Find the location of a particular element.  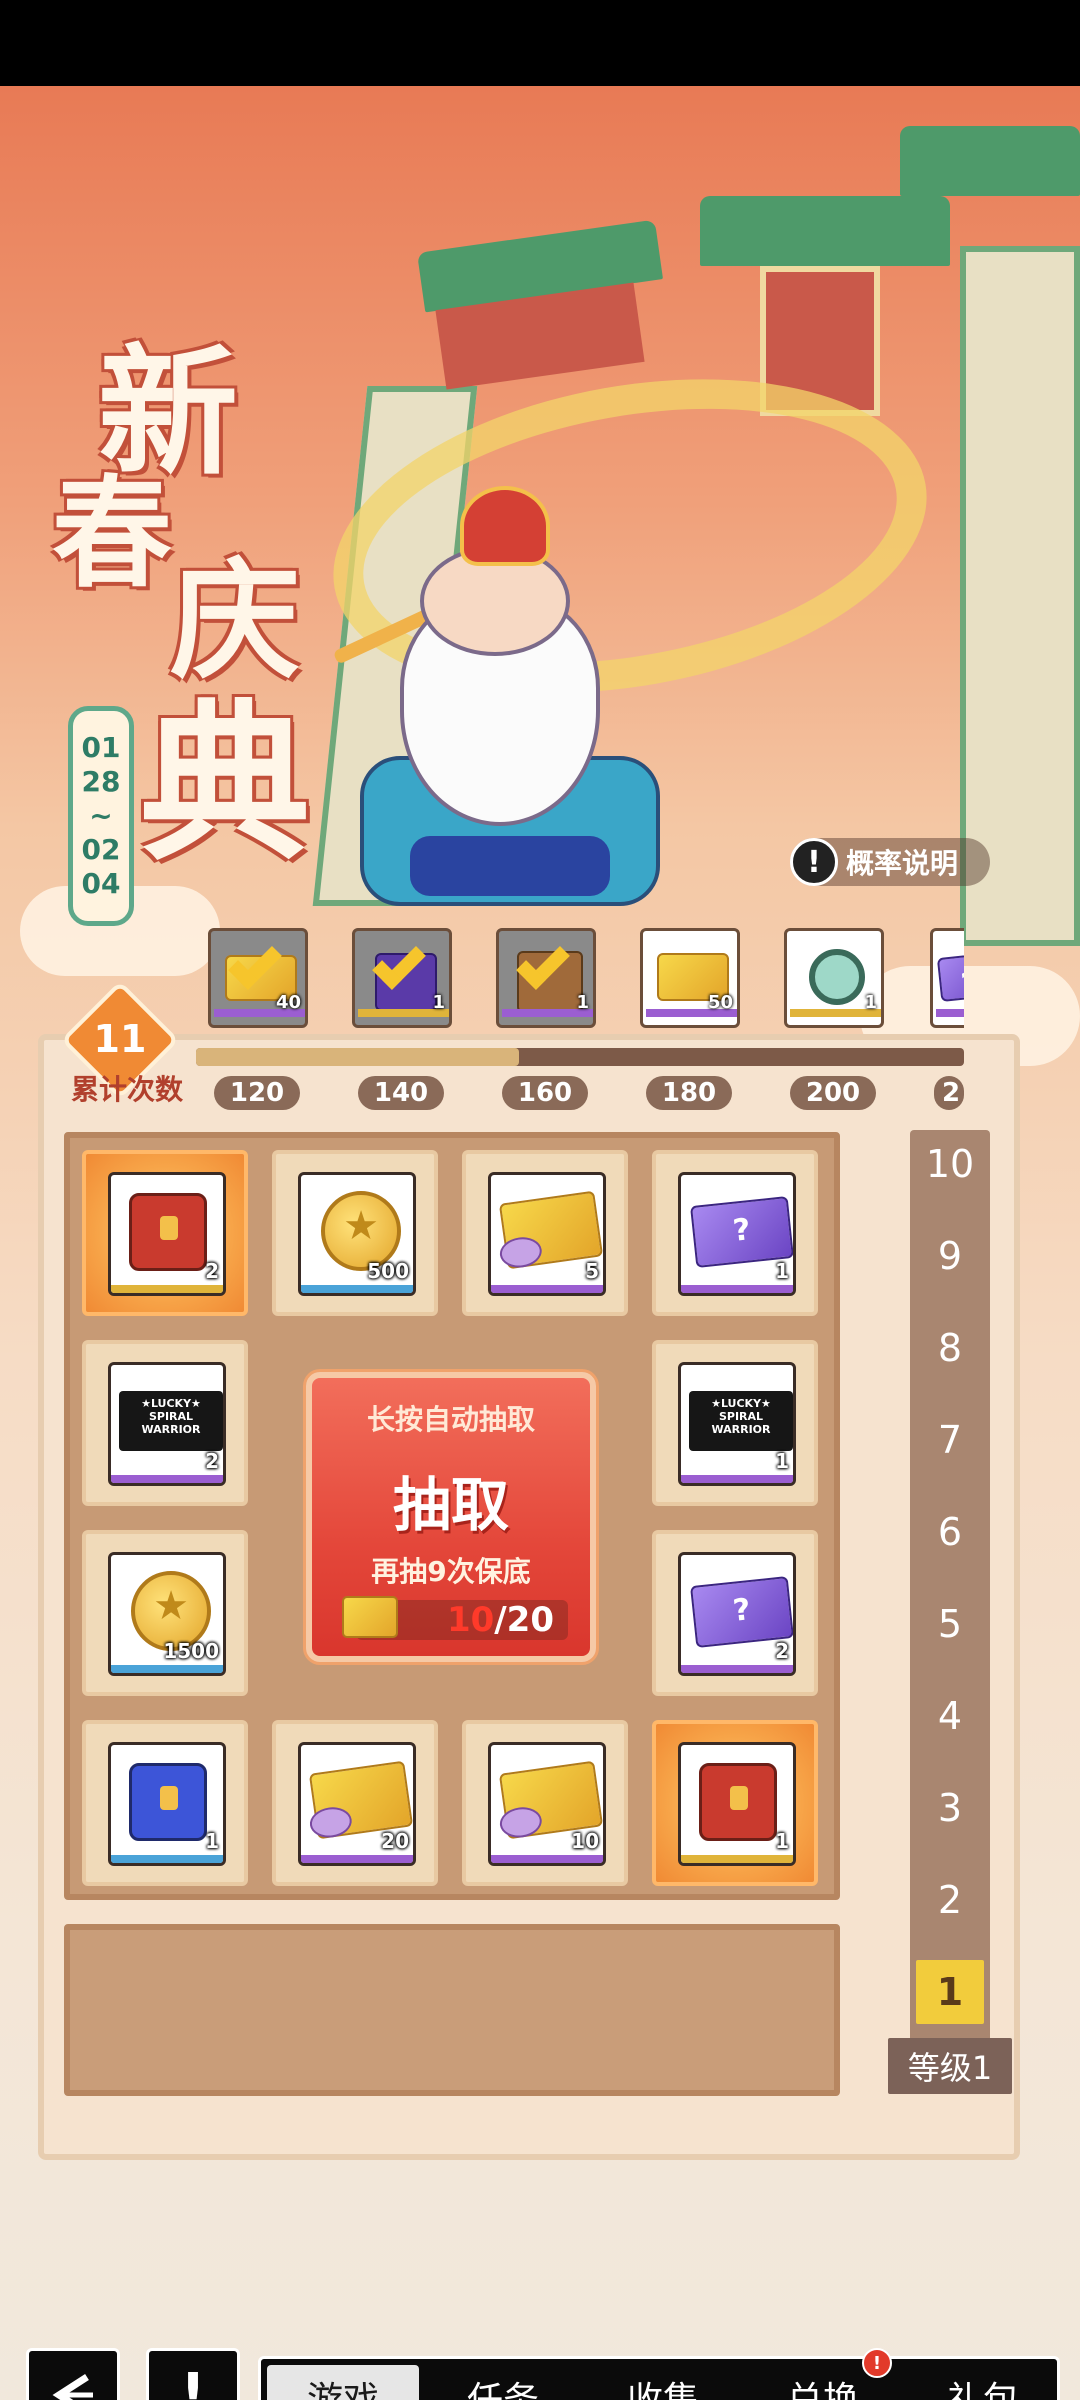

reward-cell: ★LUCKY★ SPIRAL WARRIOR 2 is located at coordinates (165, 1423).